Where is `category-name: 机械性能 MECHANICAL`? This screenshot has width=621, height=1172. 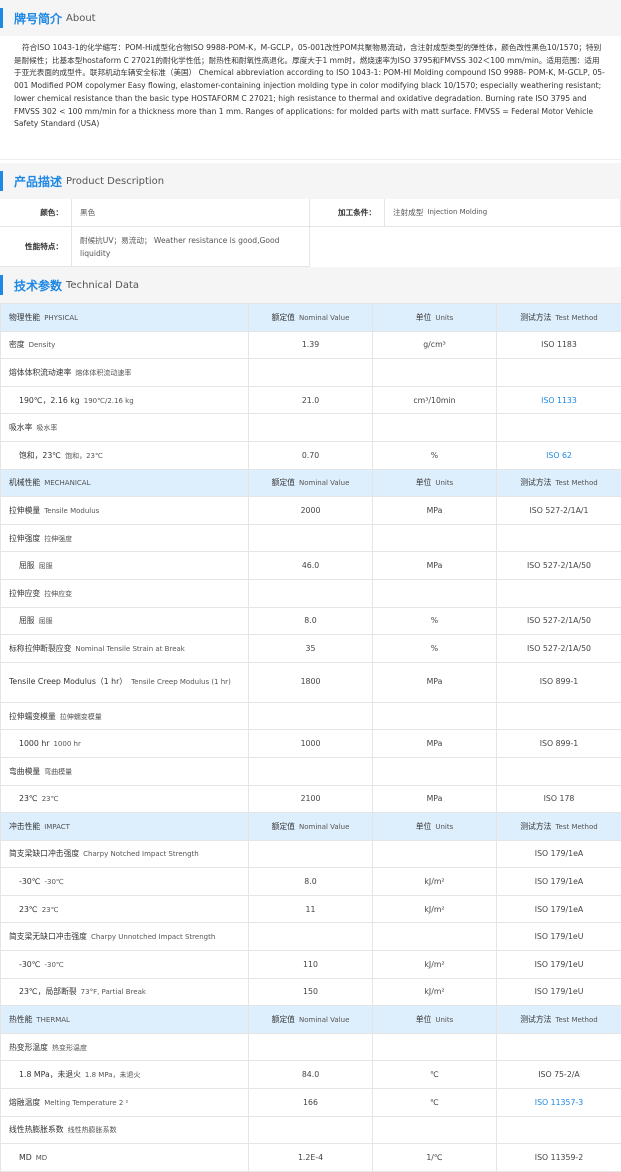
category-name: 机械性能 MECHANICAL is located at coordinates (124, 483).